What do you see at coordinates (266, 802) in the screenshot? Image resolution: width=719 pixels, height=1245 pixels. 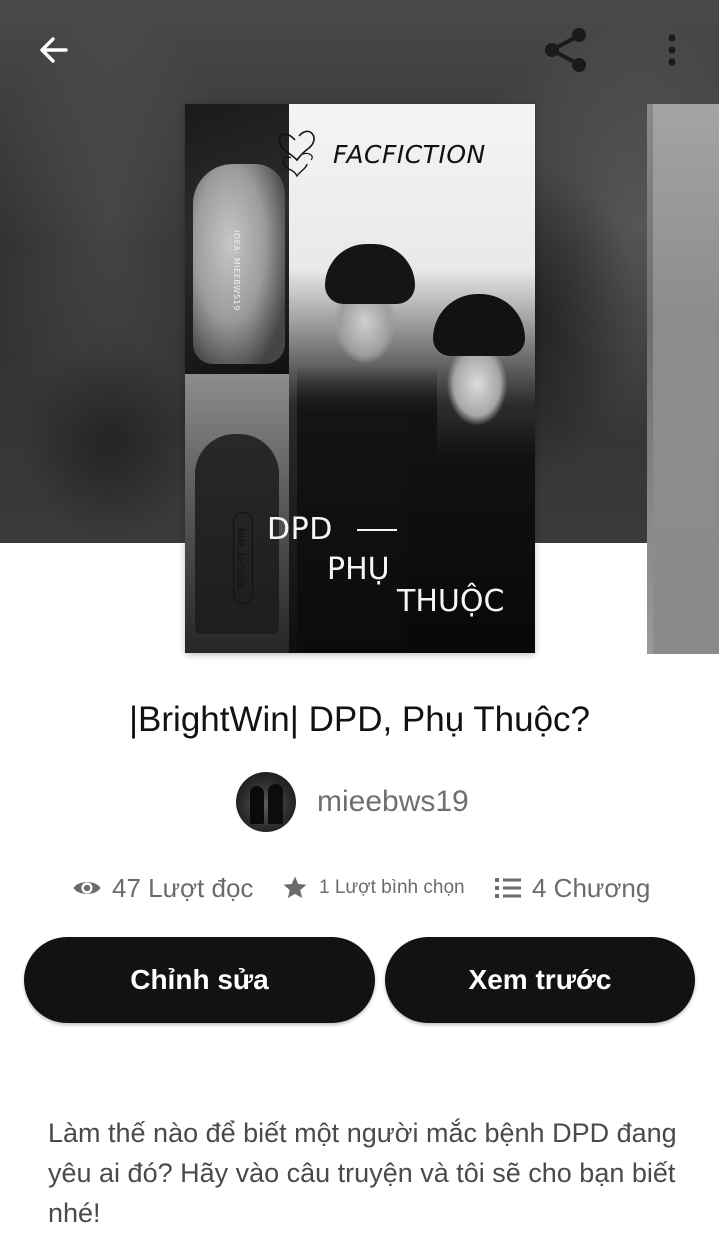 I see `avatar` at bounding box center [266, 802].